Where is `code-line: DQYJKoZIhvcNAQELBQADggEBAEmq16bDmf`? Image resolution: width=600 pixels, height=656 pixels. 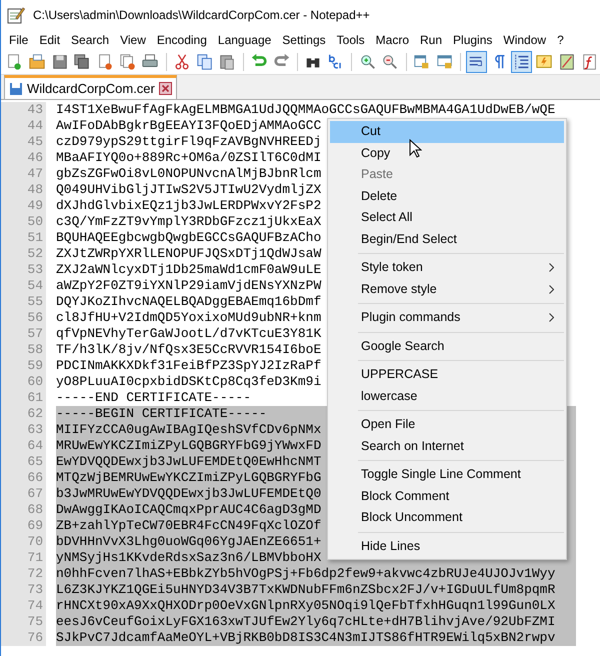 code-line: DQYJKoZIhvcNAQELBQADggEBAEmq16bDmf is located at coordinates (189, 302).